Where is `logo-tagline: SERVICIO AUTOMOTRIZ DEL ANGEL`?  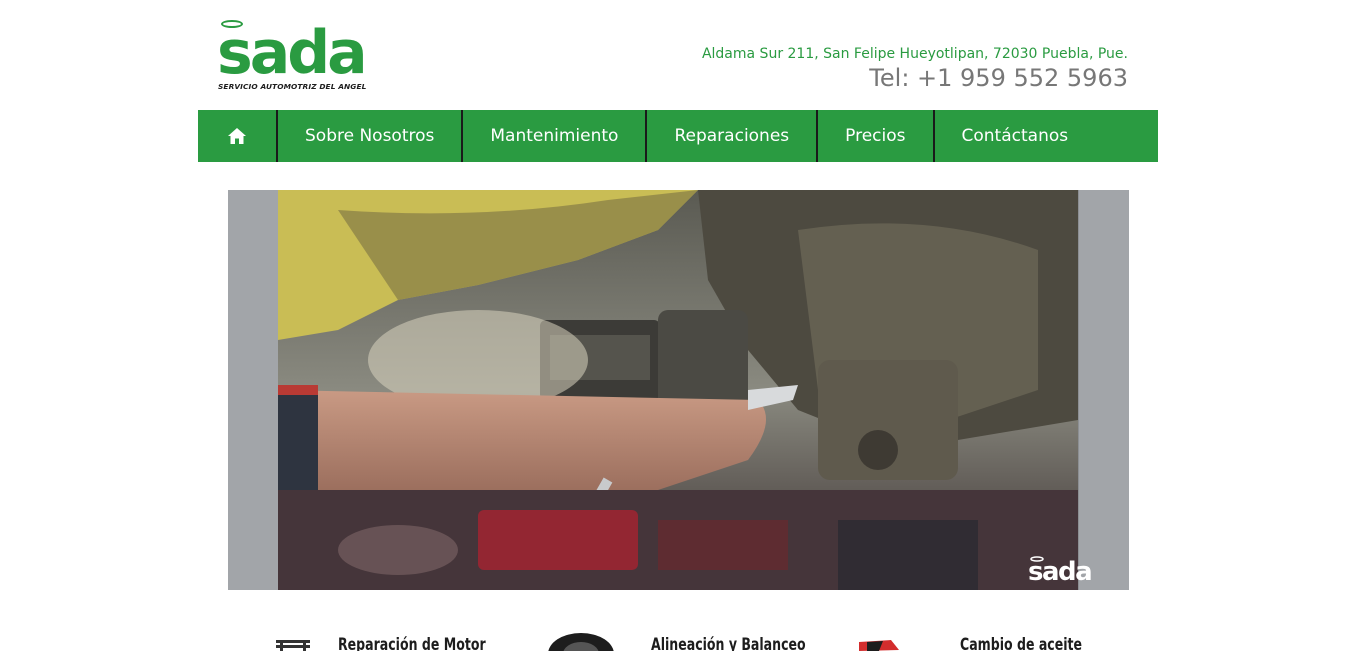
logo-tagline: SERVICIO AUTOMOTRIZ DEL ANGEL is located at coordinates (292, 86).